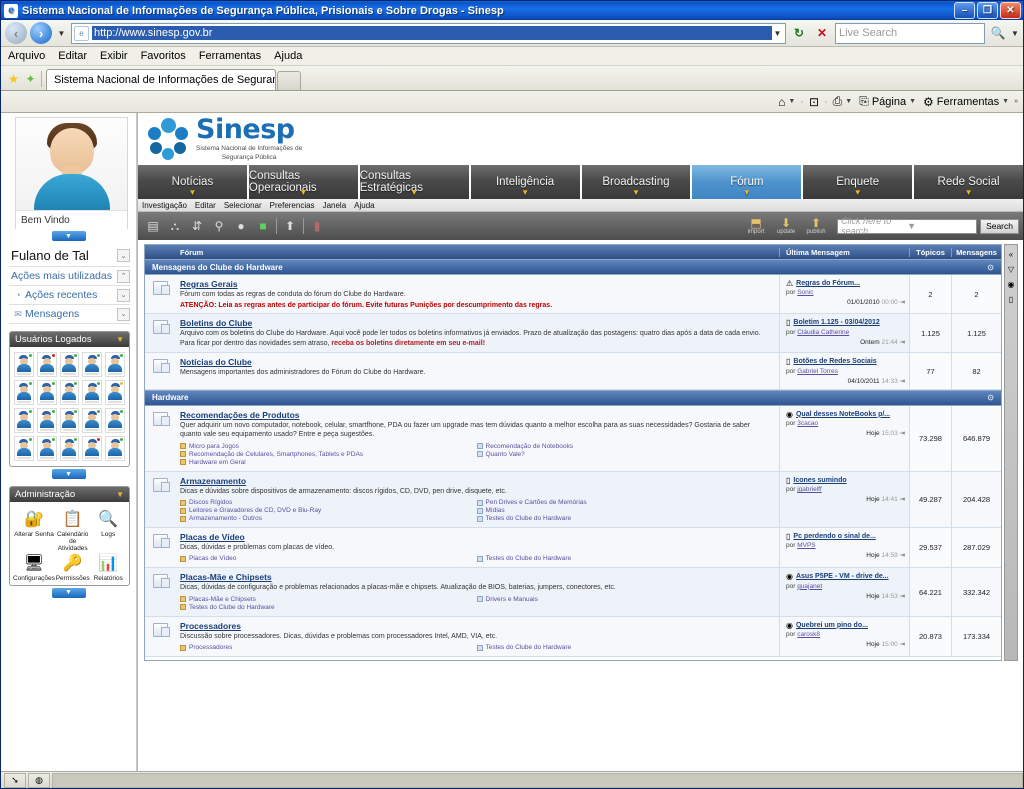 This screenshot has width=1024, height=789. What do you see at coordinates (153, 226) in the screenshot?
I see `document-icon: ▤` at bounding box center [153, 226].